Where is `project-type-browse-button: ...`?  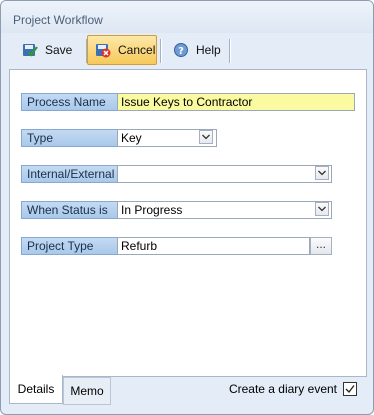
project-type-browse-button: ... is located at coordinates (321, 246).